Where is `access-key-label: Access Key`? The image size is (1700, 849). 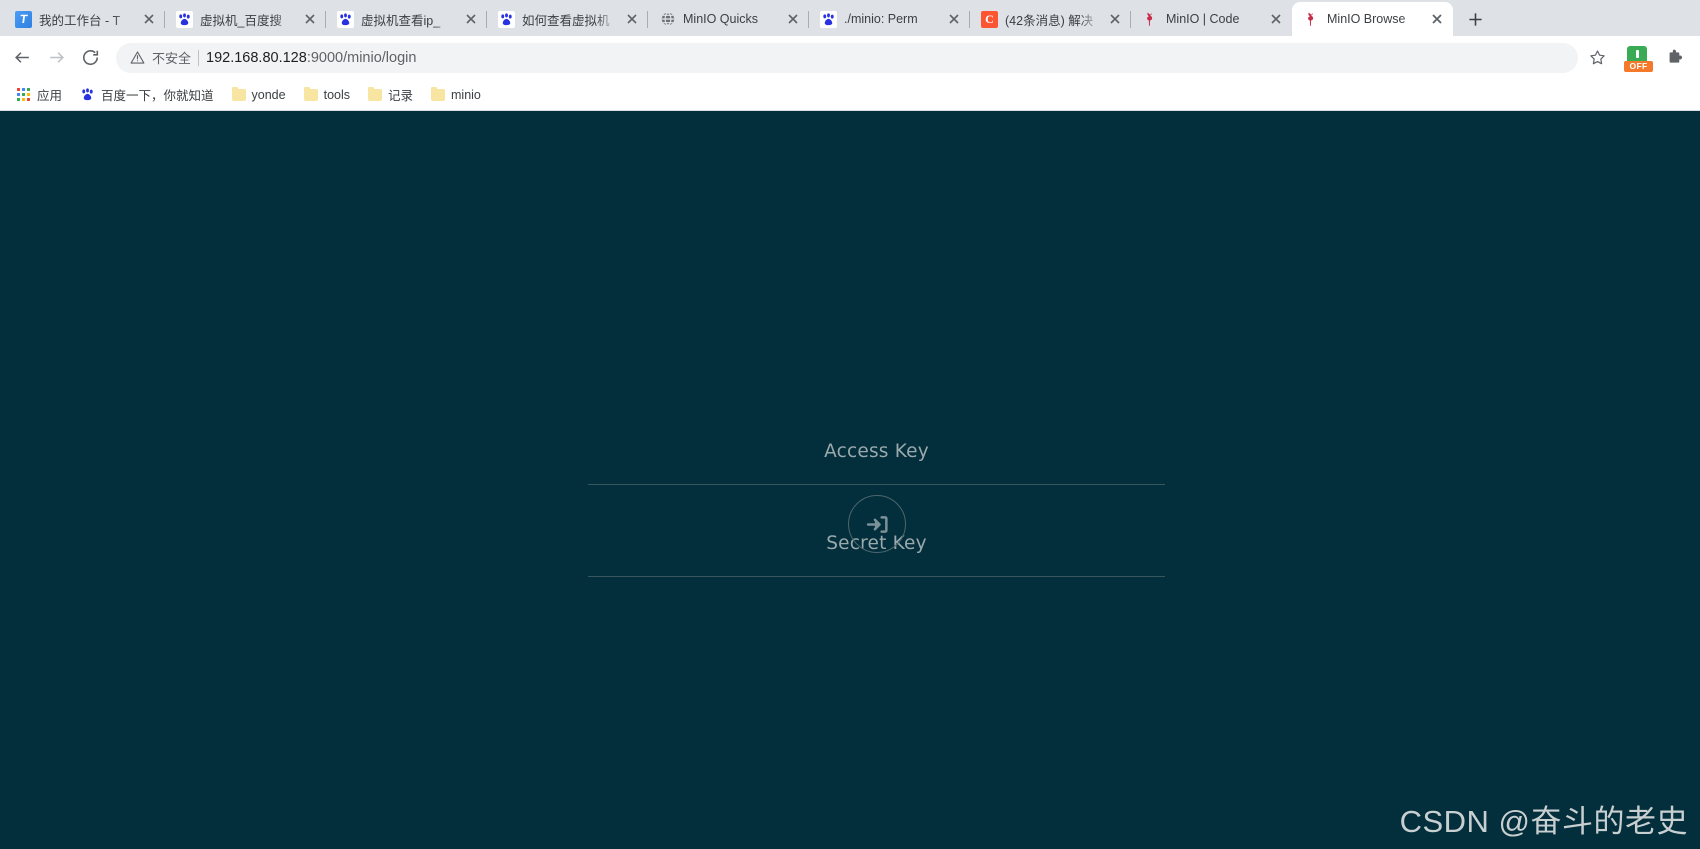 access-key-label: Access Key is located at coordinates (876, 451).